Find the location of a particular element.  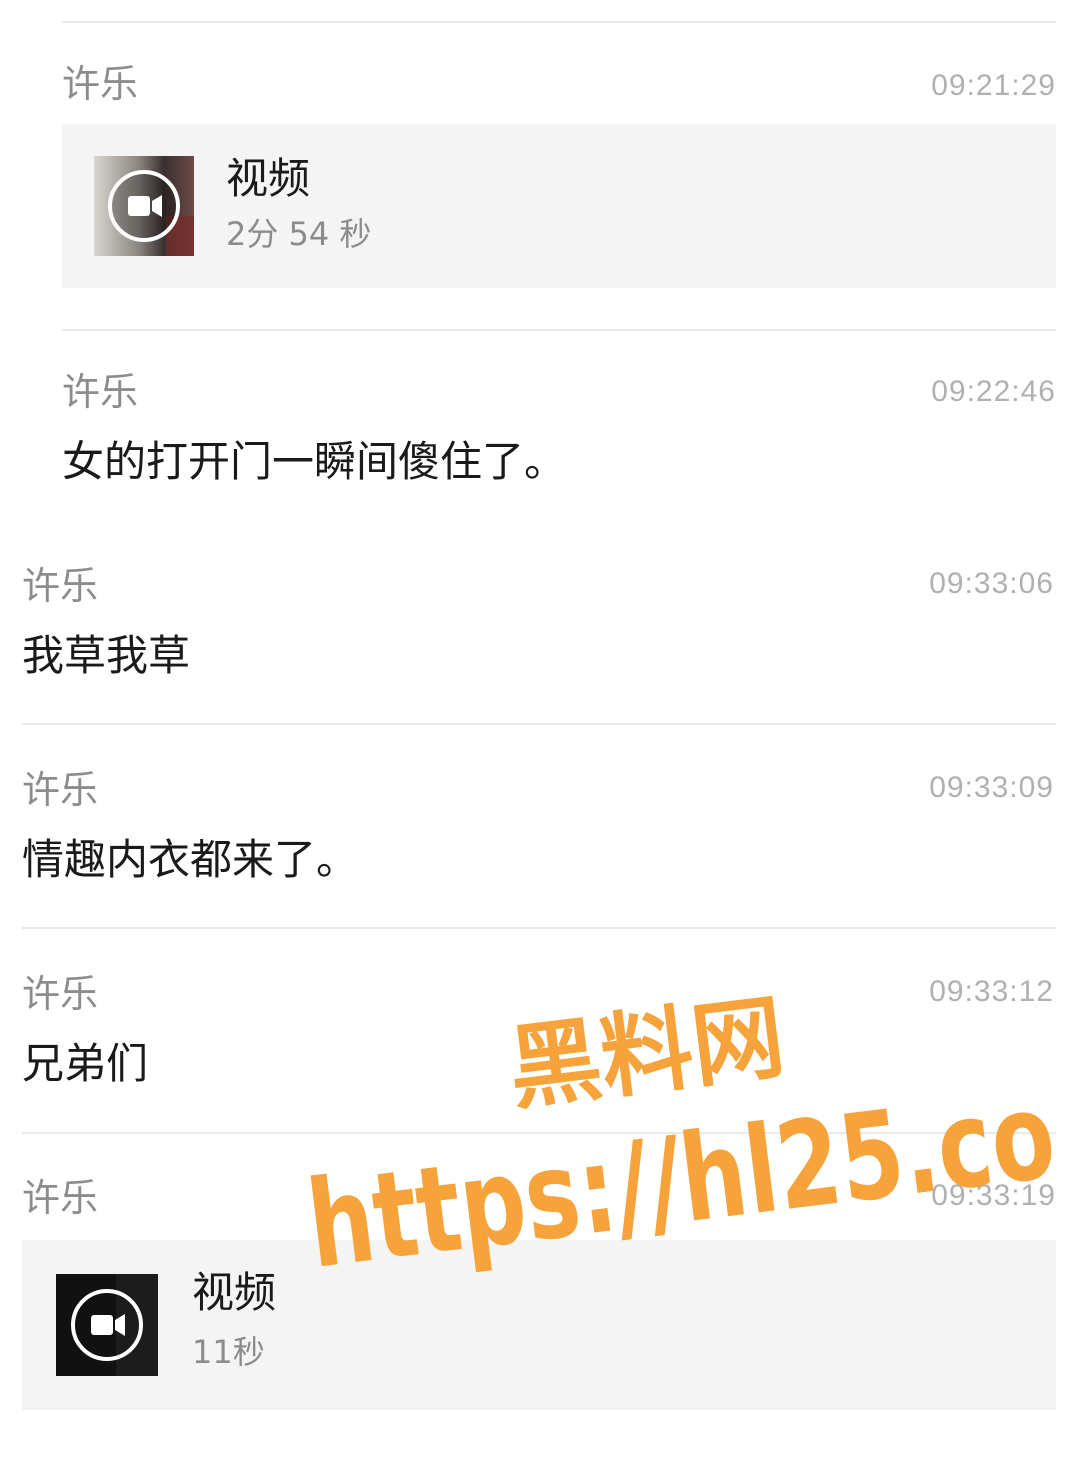

message-text: 女的打开门一瞬间傻住了。 is located at coordinates (314, 461).